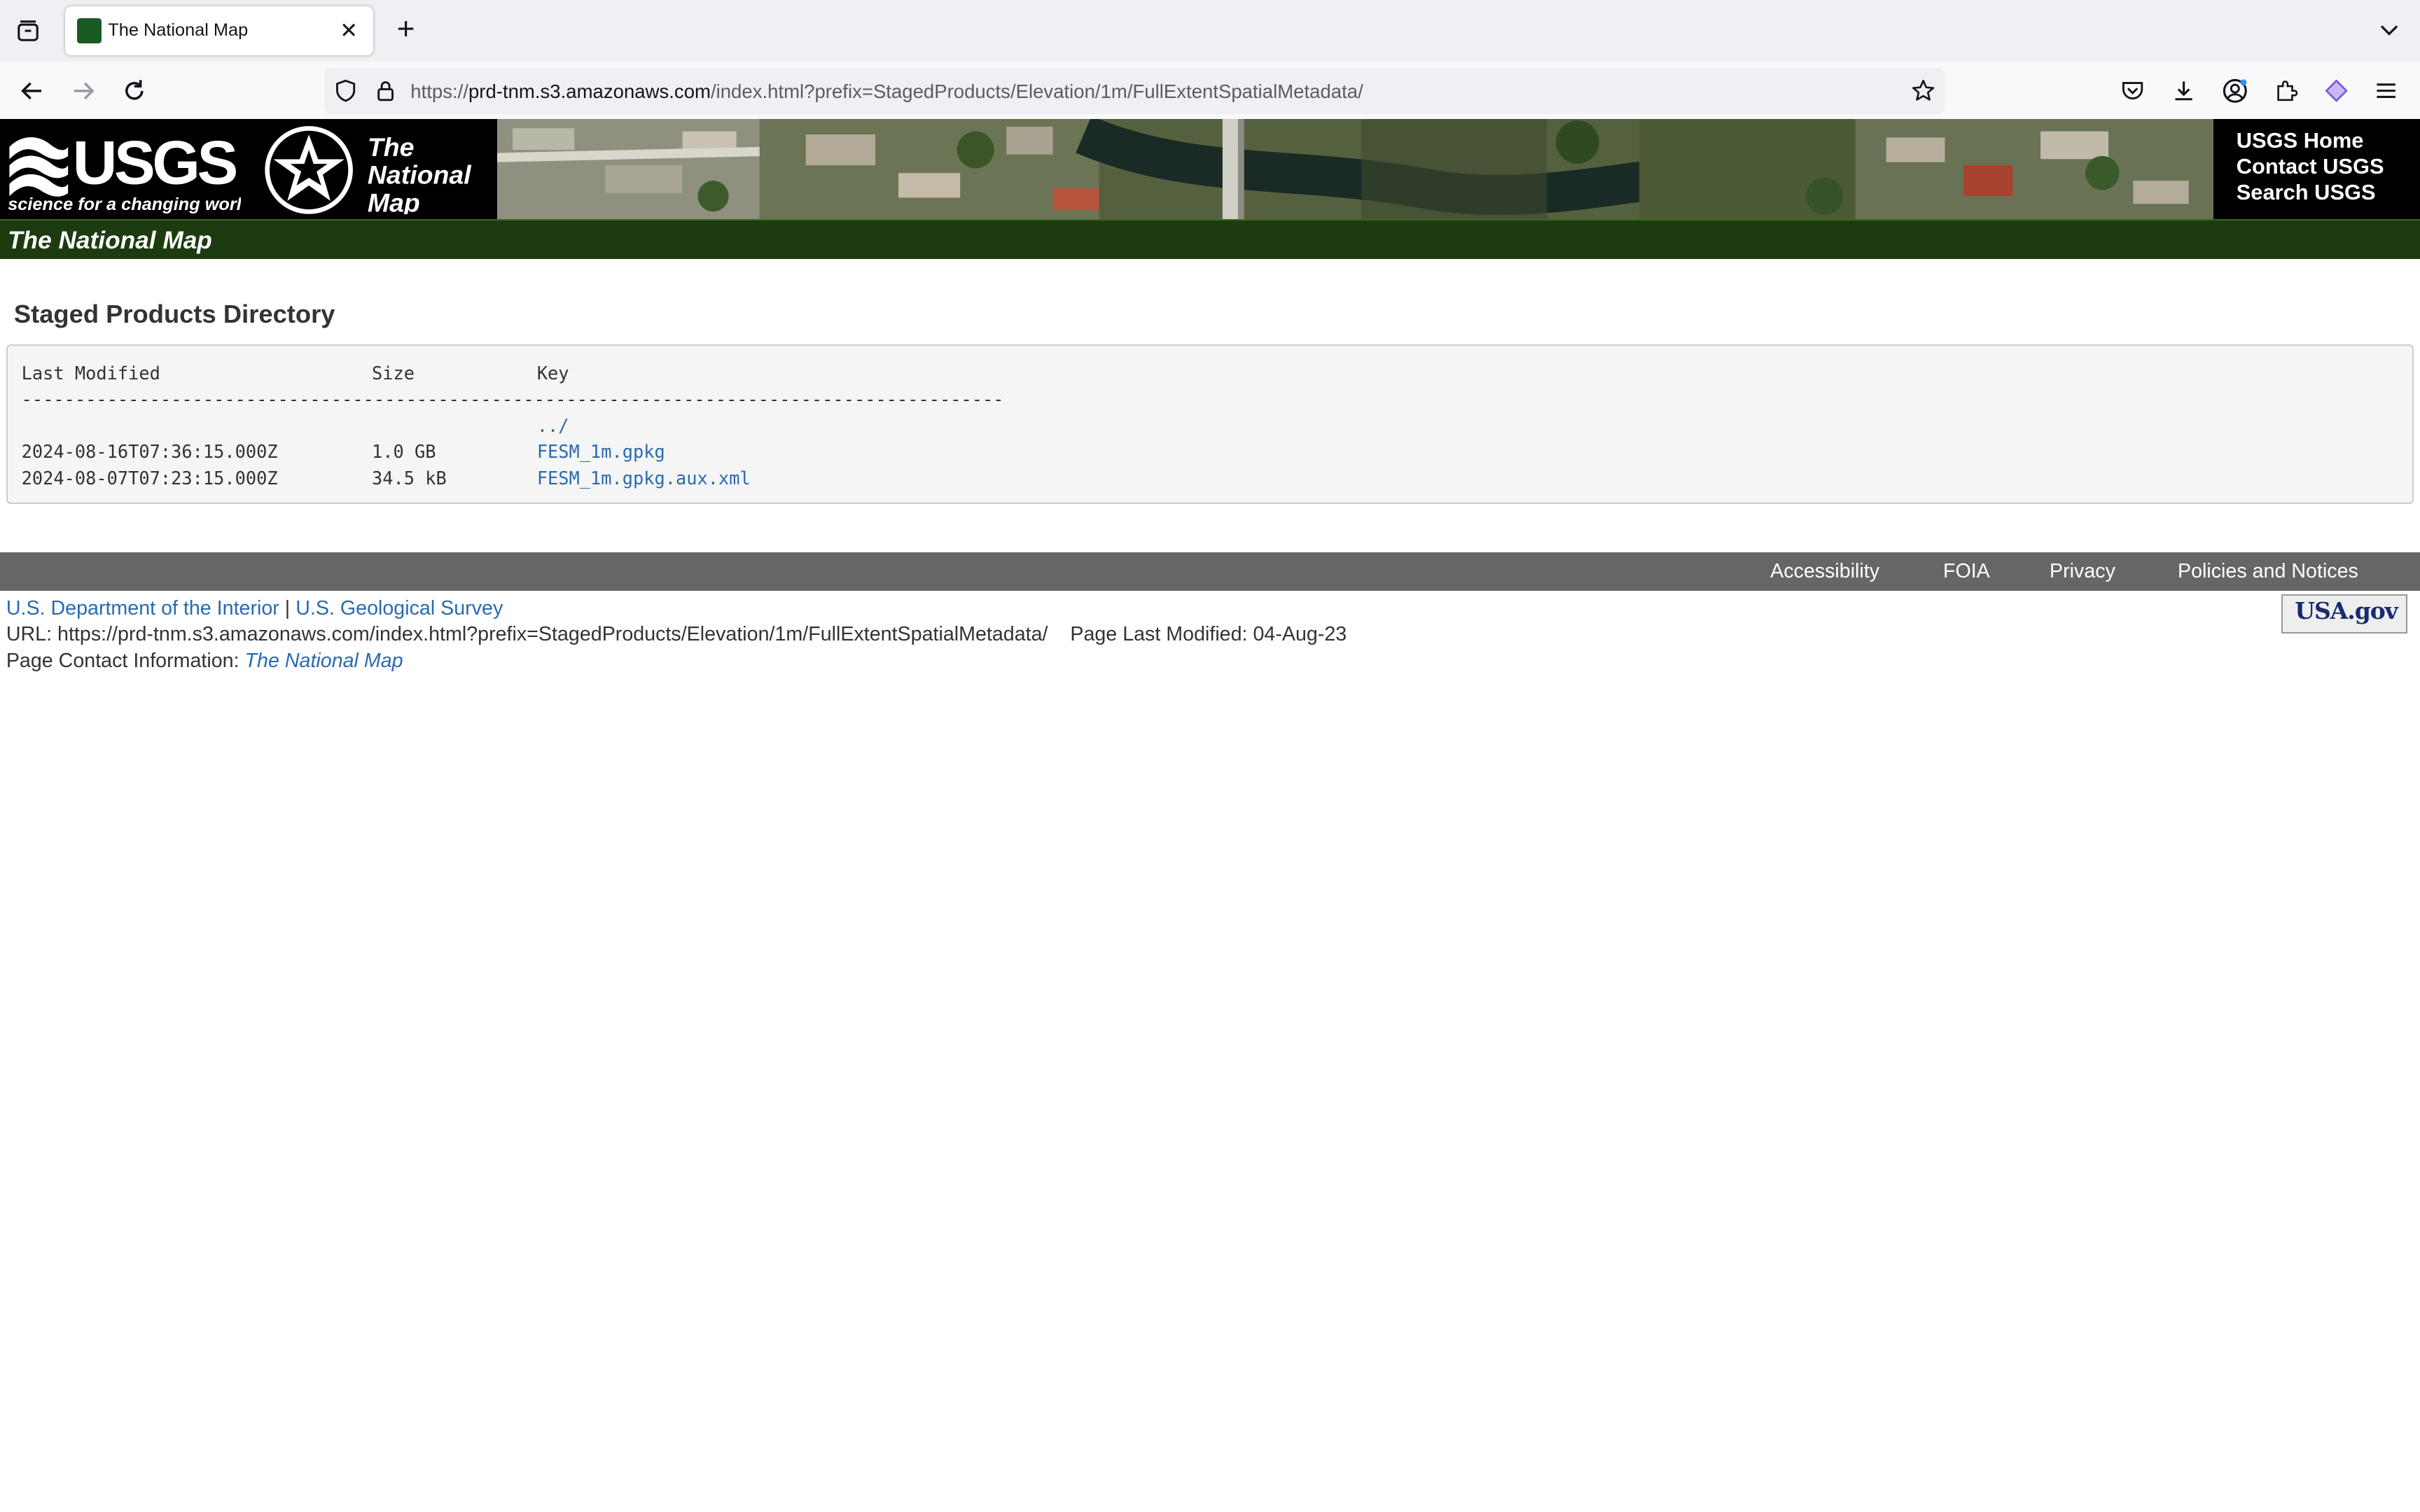 This screenshot has height=1512, width=2420. What do you see at coordinates (178, 30) in the screenshot?
I see `tab-title: The National Map` at bounding box center [178, 30].